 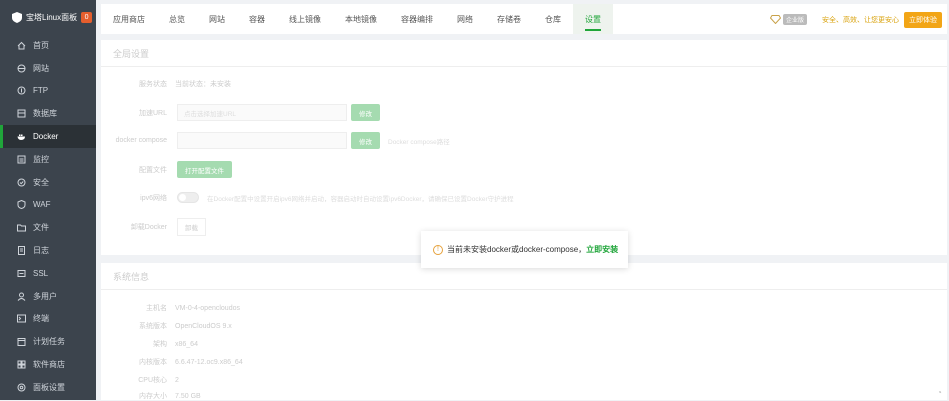 What do you see at coordinates (262, 140) in the screenshot?
I see `compose-path-input` at bounding box center [262, 140].